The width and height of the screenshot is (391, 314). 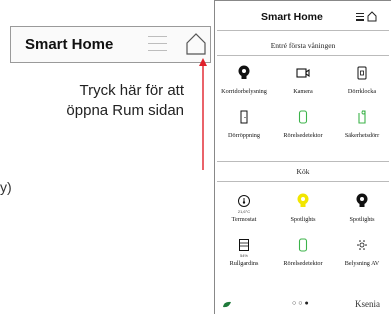 I want to click on blinds-icon, so click(x=244, y=245).